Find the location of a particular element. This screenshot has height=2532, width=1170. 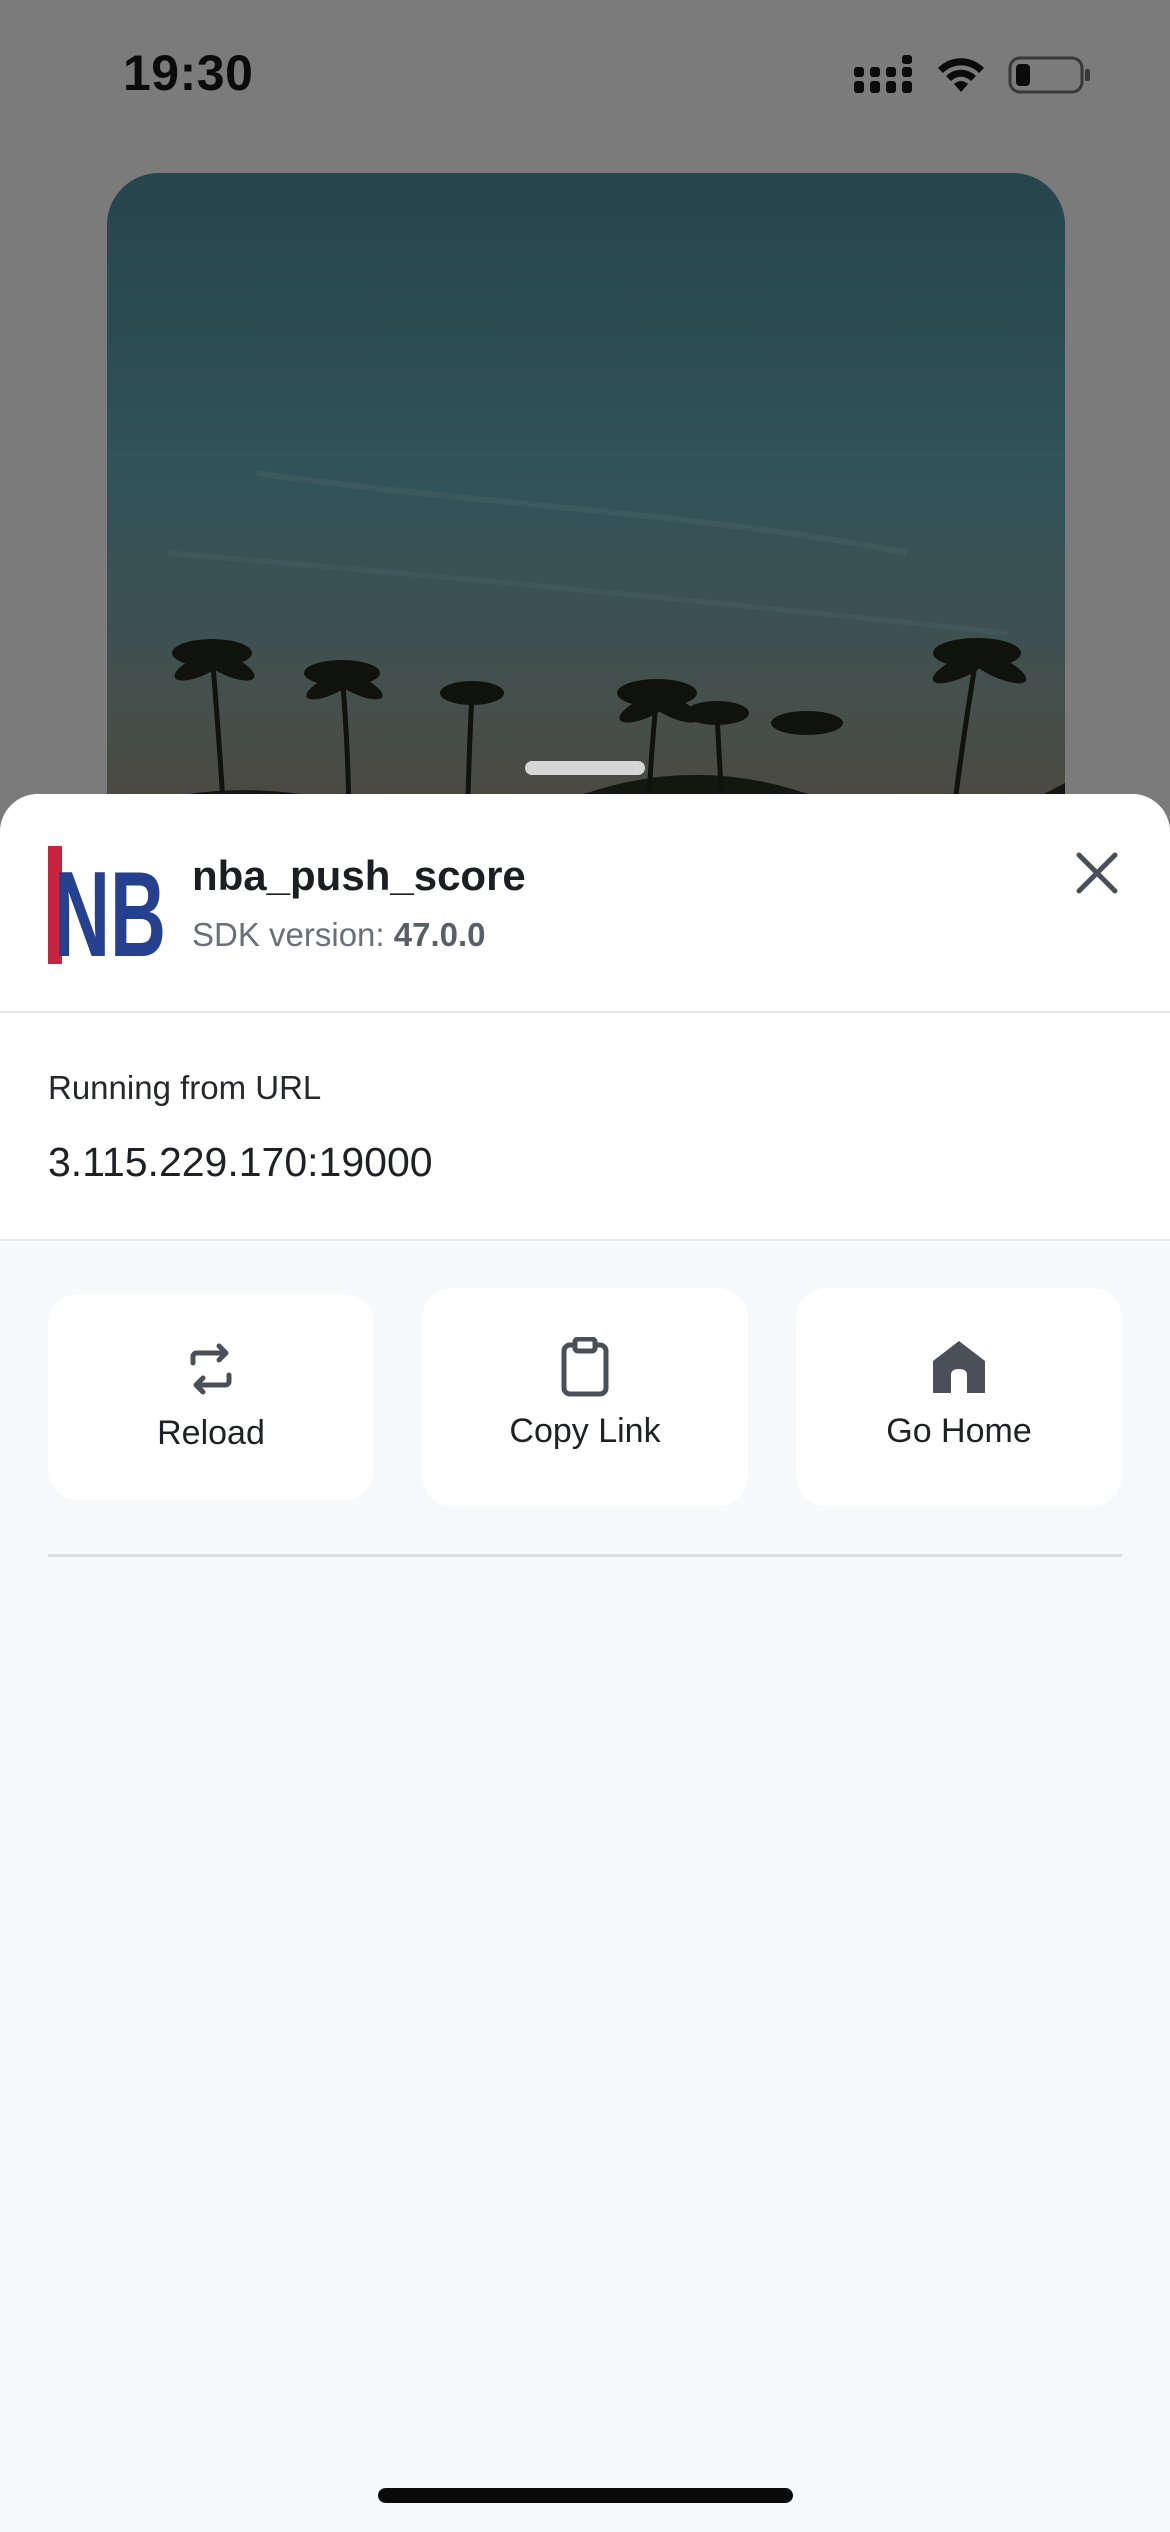

actions-row: Reload Copy Link Go Home is located at coordinates (585, 1401).